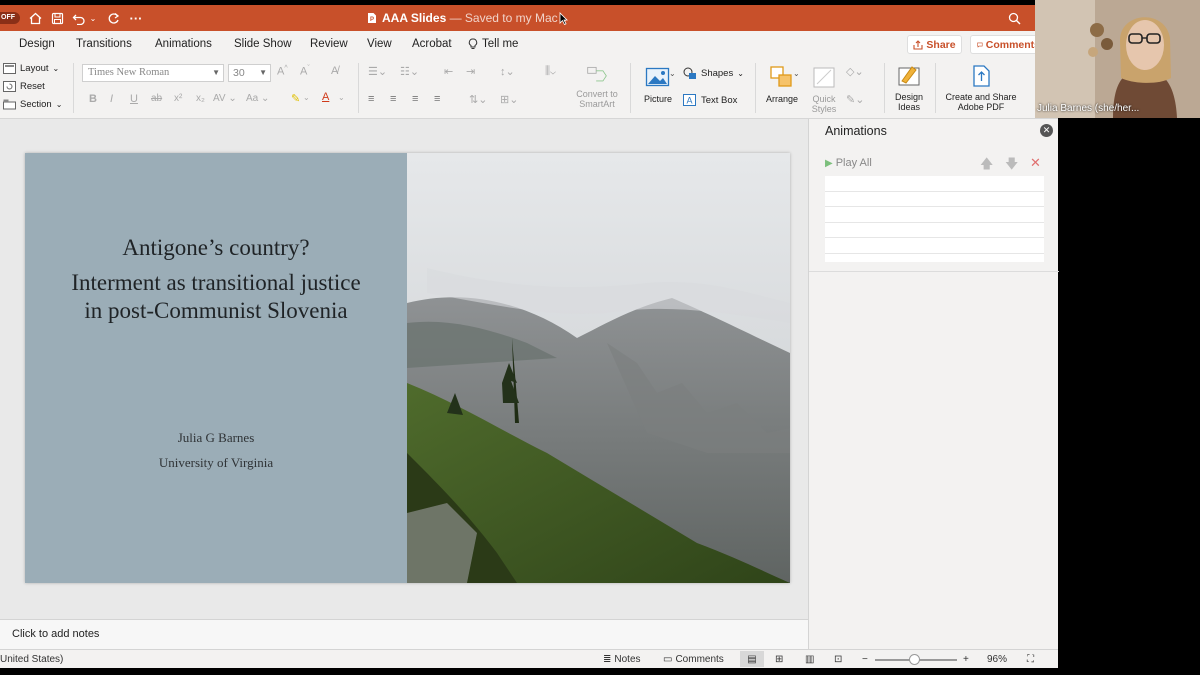 The height and width of the screenshot is (675, 1200). Describe the element at coordinates (1005, 44) in the screenshot. I see `comments-button: Comments` at that location.